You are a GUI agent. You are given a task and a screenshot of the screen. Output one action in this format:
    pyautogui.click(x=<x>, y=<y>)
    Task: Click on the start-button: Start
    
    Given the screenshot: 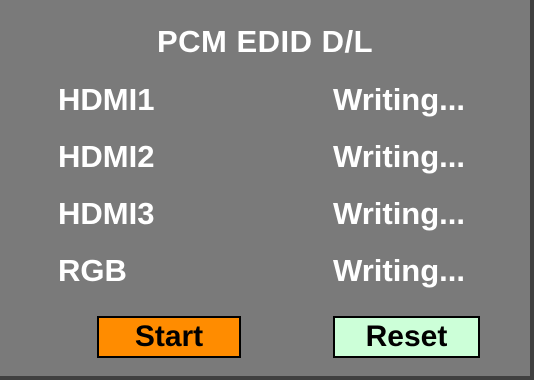 What is the action you would take?
    pyautogui.click(x=169, y=337)
    